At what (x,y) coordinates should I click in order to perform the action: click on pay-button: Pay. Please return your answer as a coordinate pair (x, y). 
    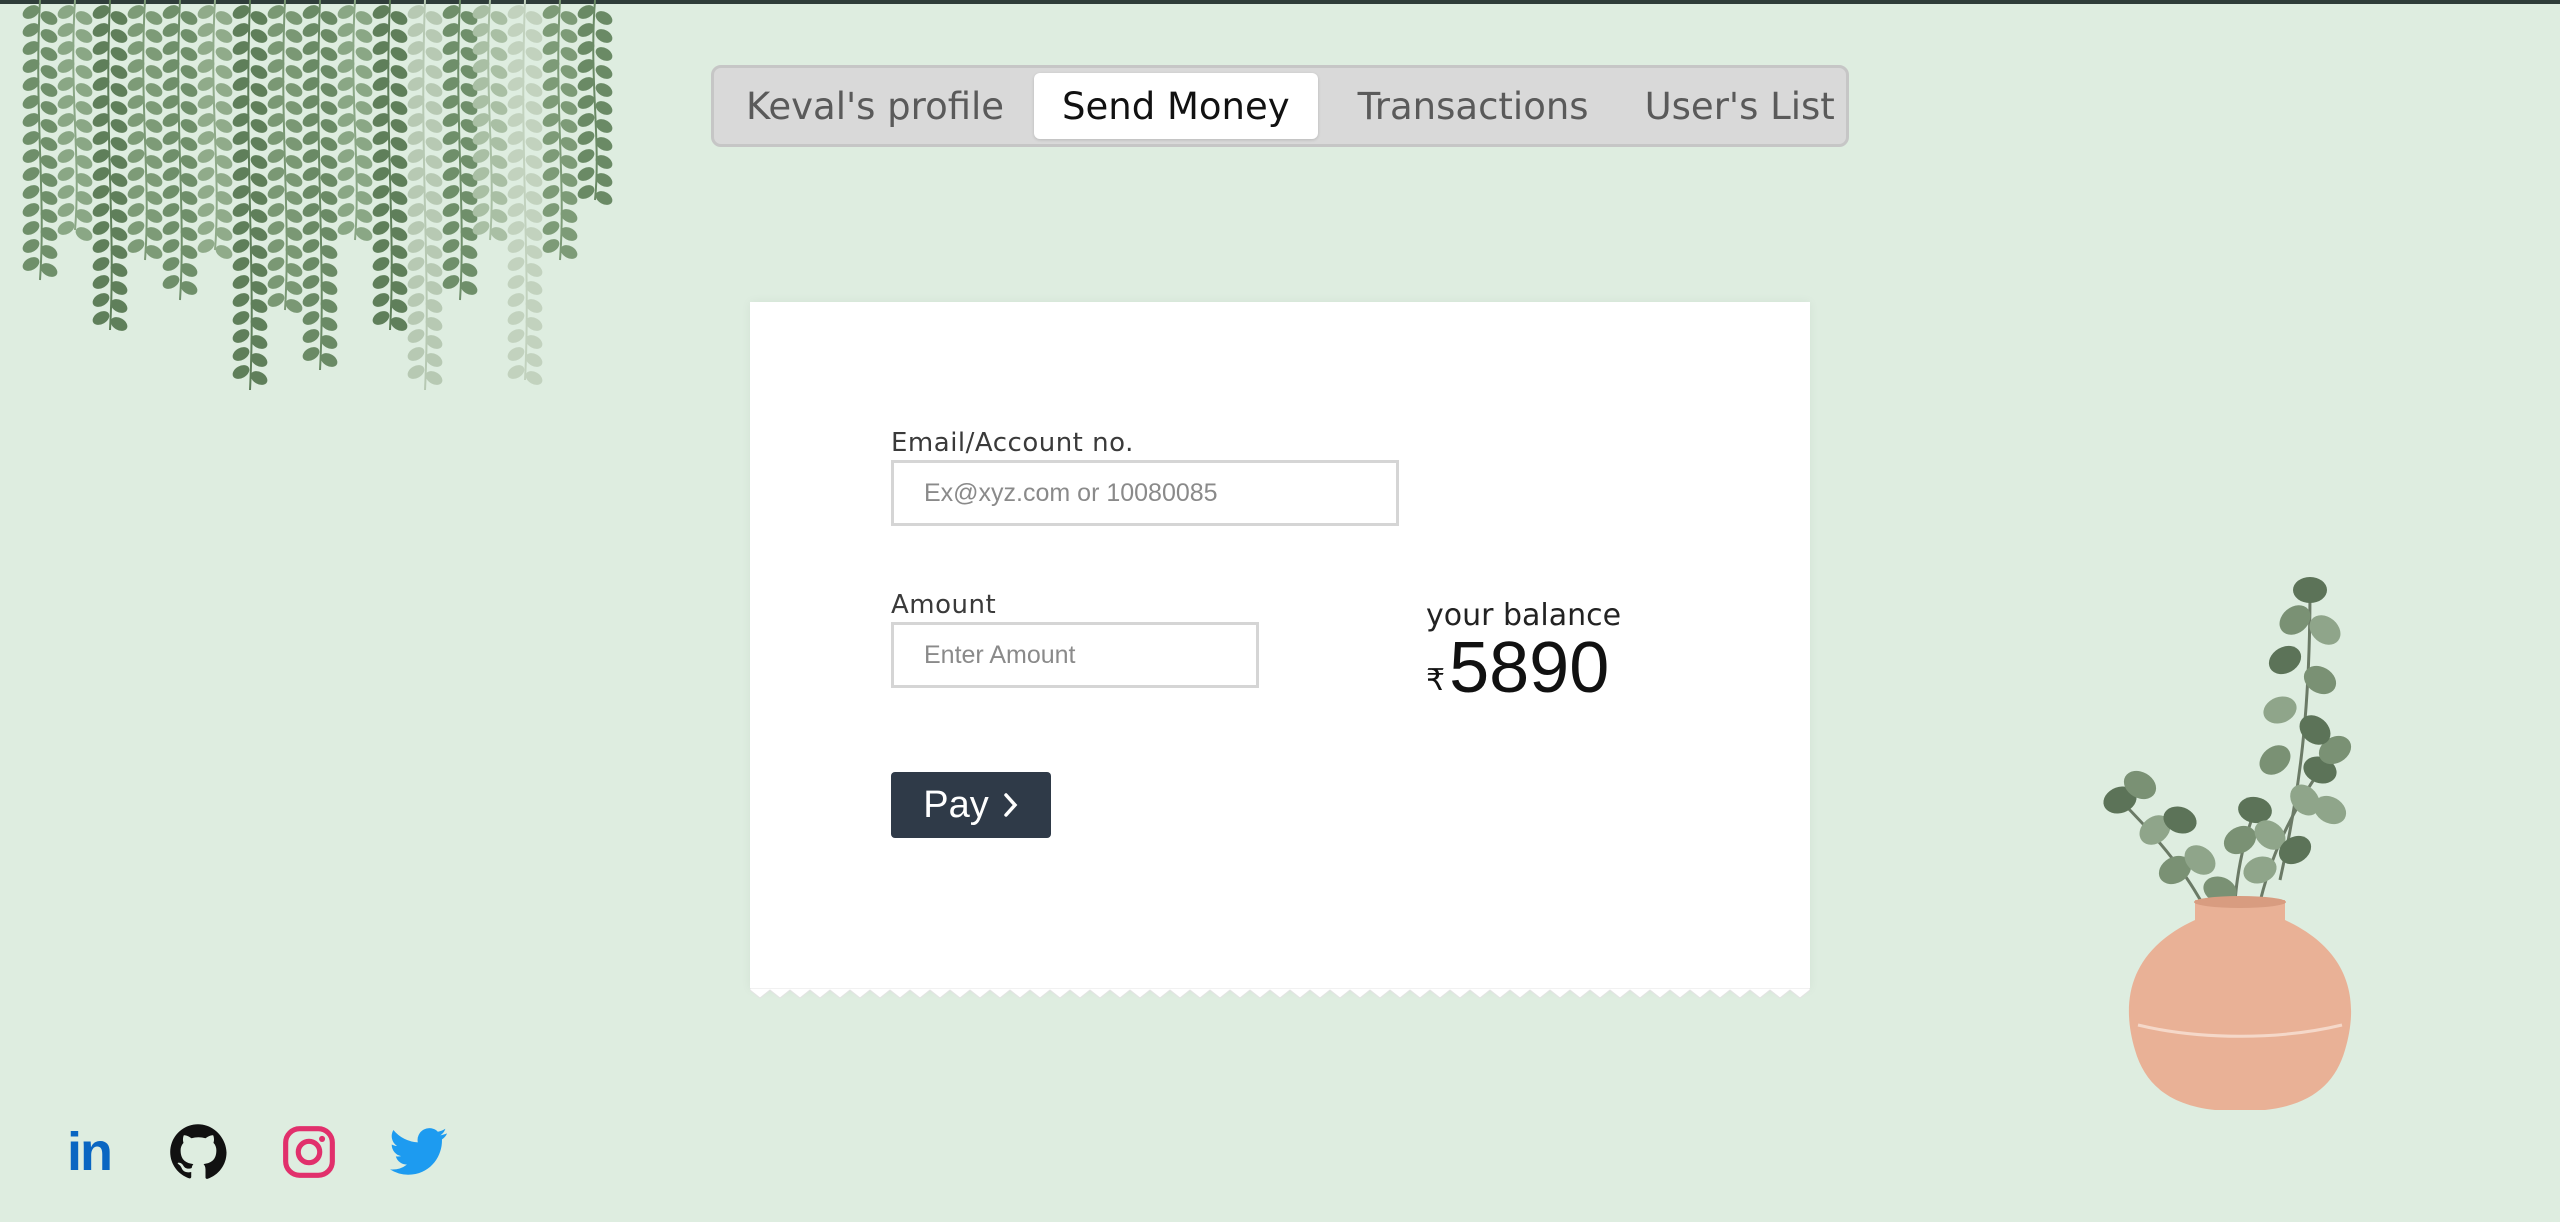
    Looking at the image, I should click on (971, 805).